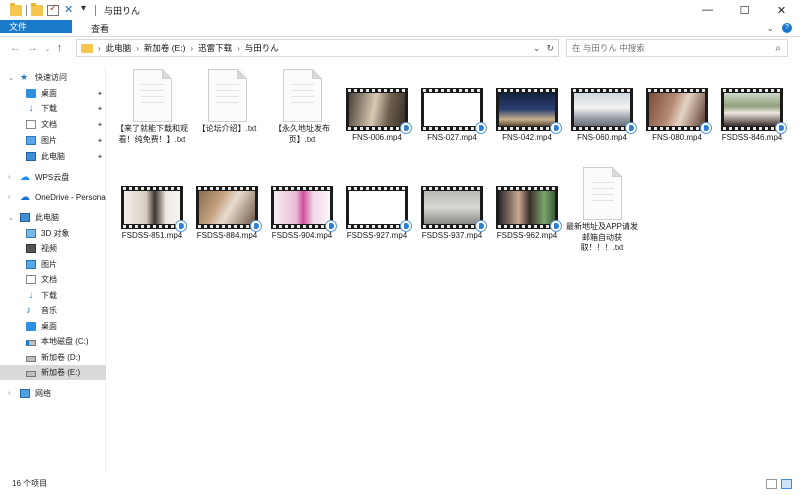 The width and height of the screenshot is (800, 495). What do you see at coordinates (100, 28) in the screenshot?
I see `tab-view: 查看` at bounding box center [100, 28].